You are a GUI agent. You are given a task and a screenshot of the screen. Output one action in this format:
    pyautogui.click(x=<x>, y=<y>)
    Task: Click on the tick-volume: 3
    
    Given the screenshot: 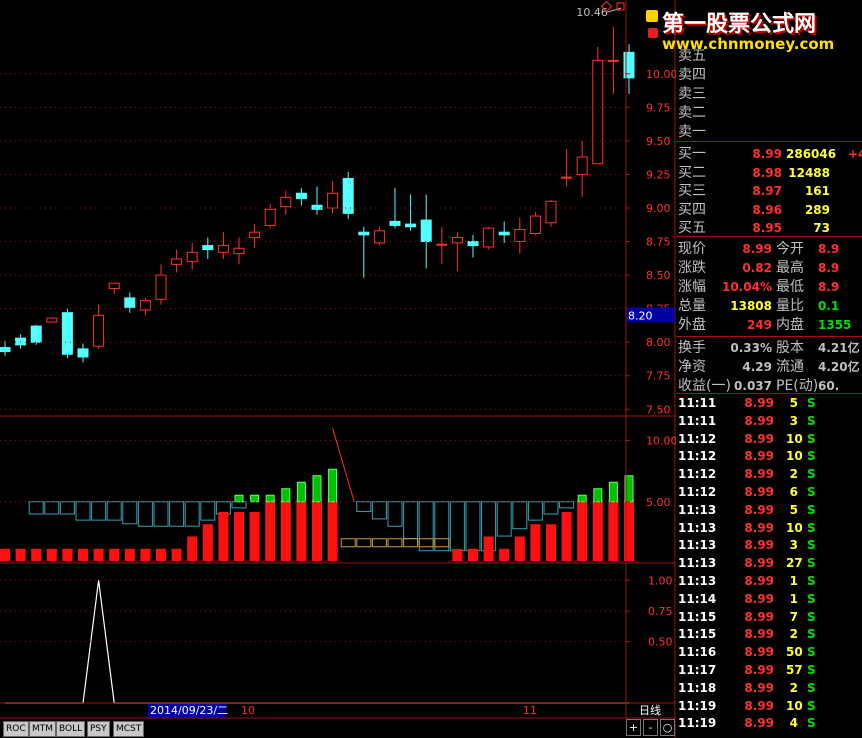 What is the action you would take?
    pyautogui.click(x=793, y=420)
    